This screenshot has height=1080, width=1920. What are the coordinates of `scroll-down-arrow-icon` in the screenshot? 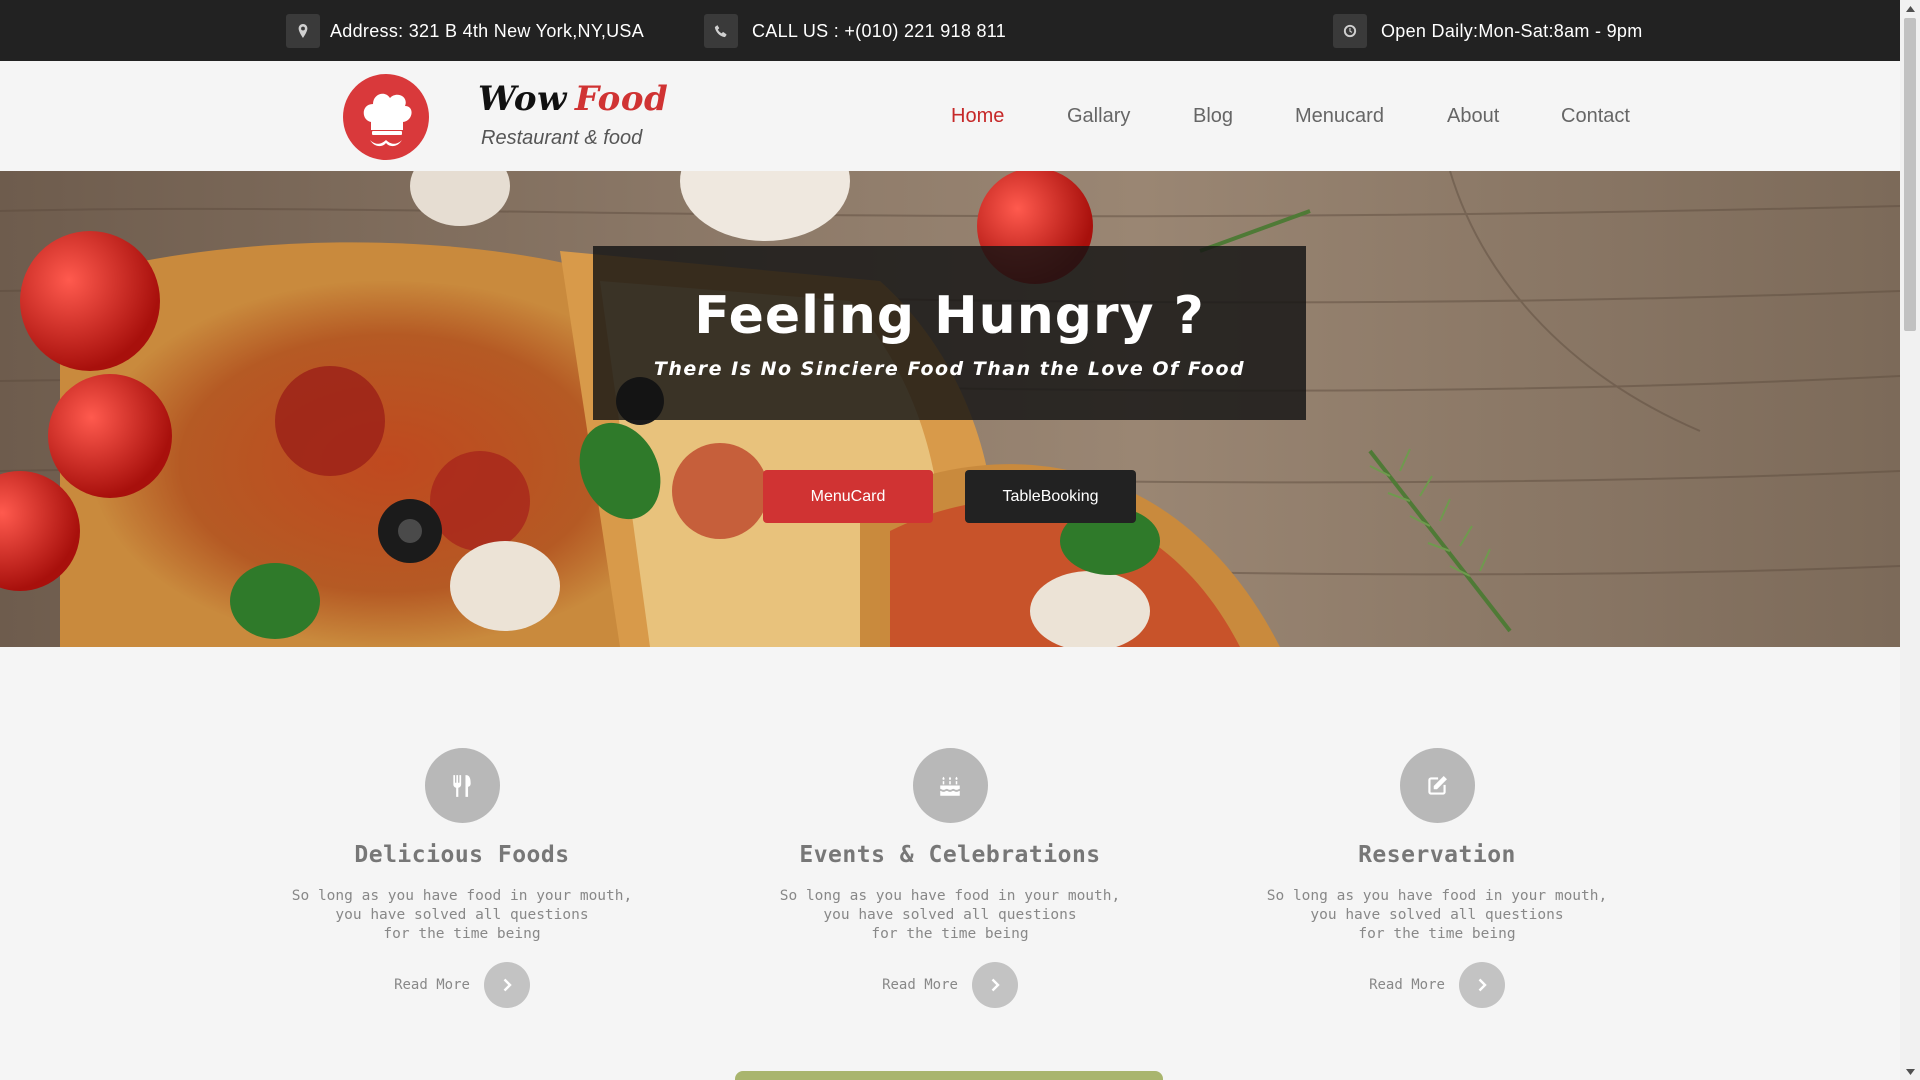 It's located at (1910, 1071).